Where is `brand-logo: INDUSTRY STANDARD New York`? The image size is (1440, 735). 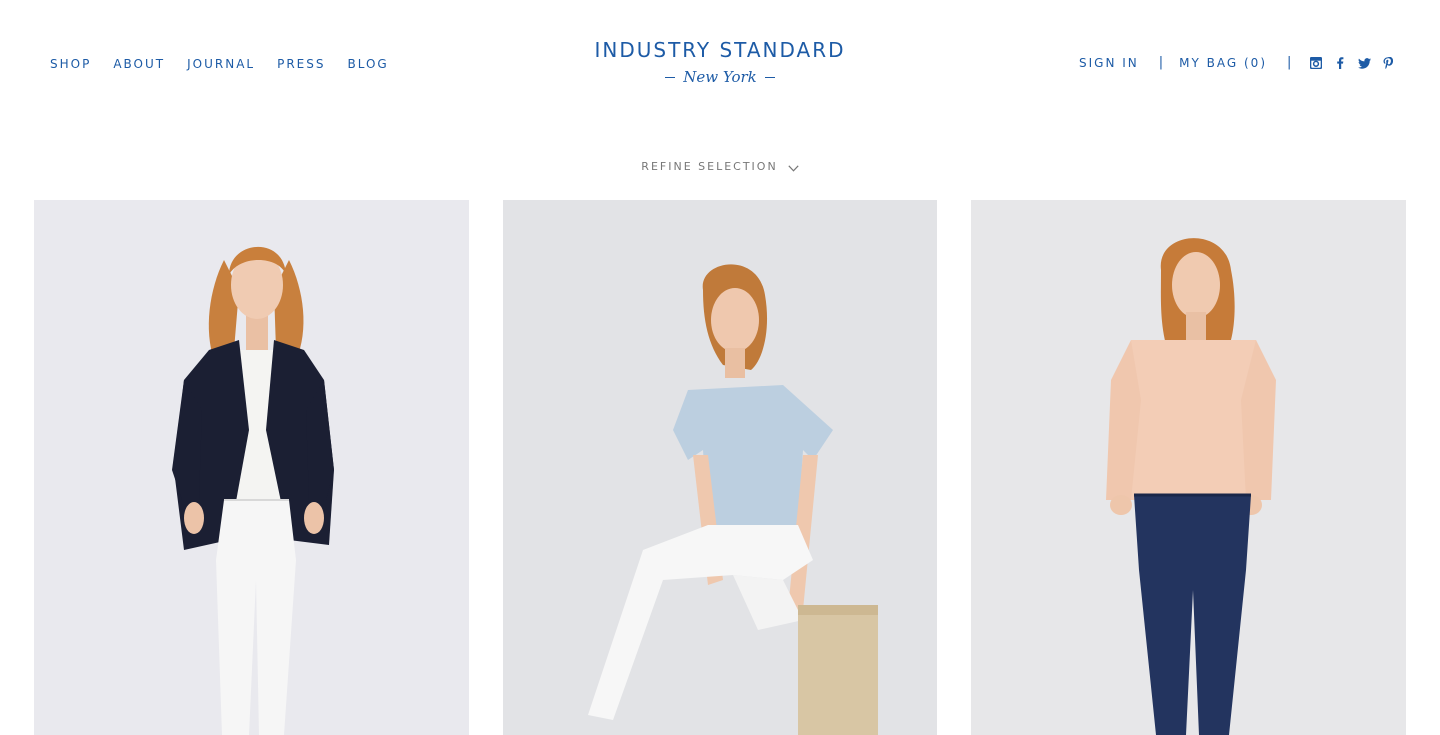
brand-logo: INDUSTRY STANDARD New York is located at coordinates (720, 62).